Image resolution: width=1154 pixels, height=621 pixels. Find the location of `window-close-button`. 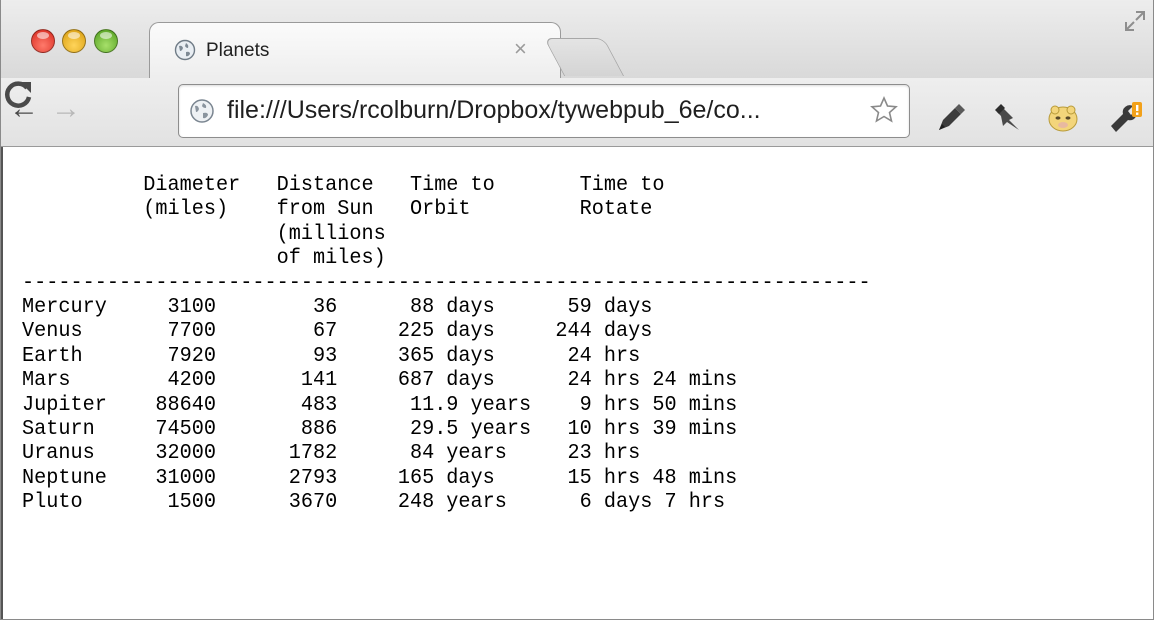

window-close-button is located at coordinates (43, 41).